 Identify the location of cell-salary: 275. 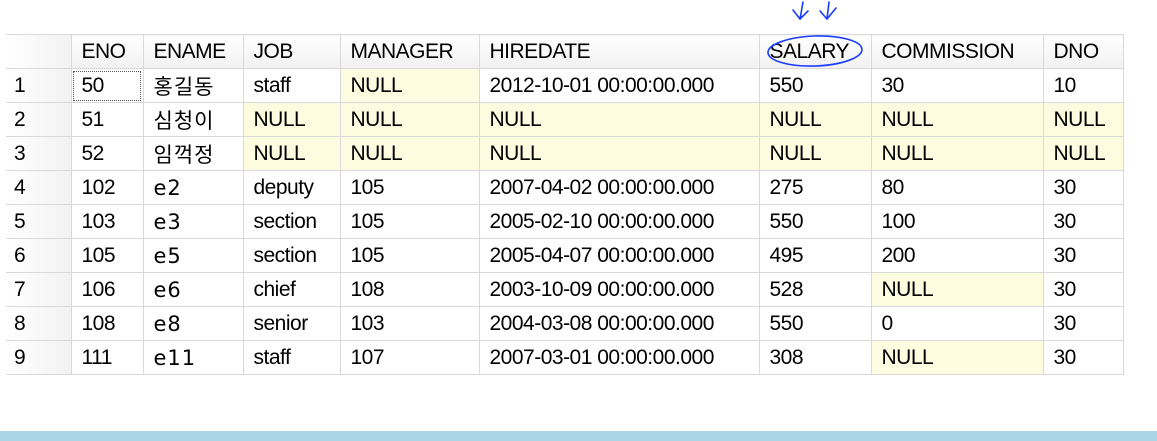
(815, 187).